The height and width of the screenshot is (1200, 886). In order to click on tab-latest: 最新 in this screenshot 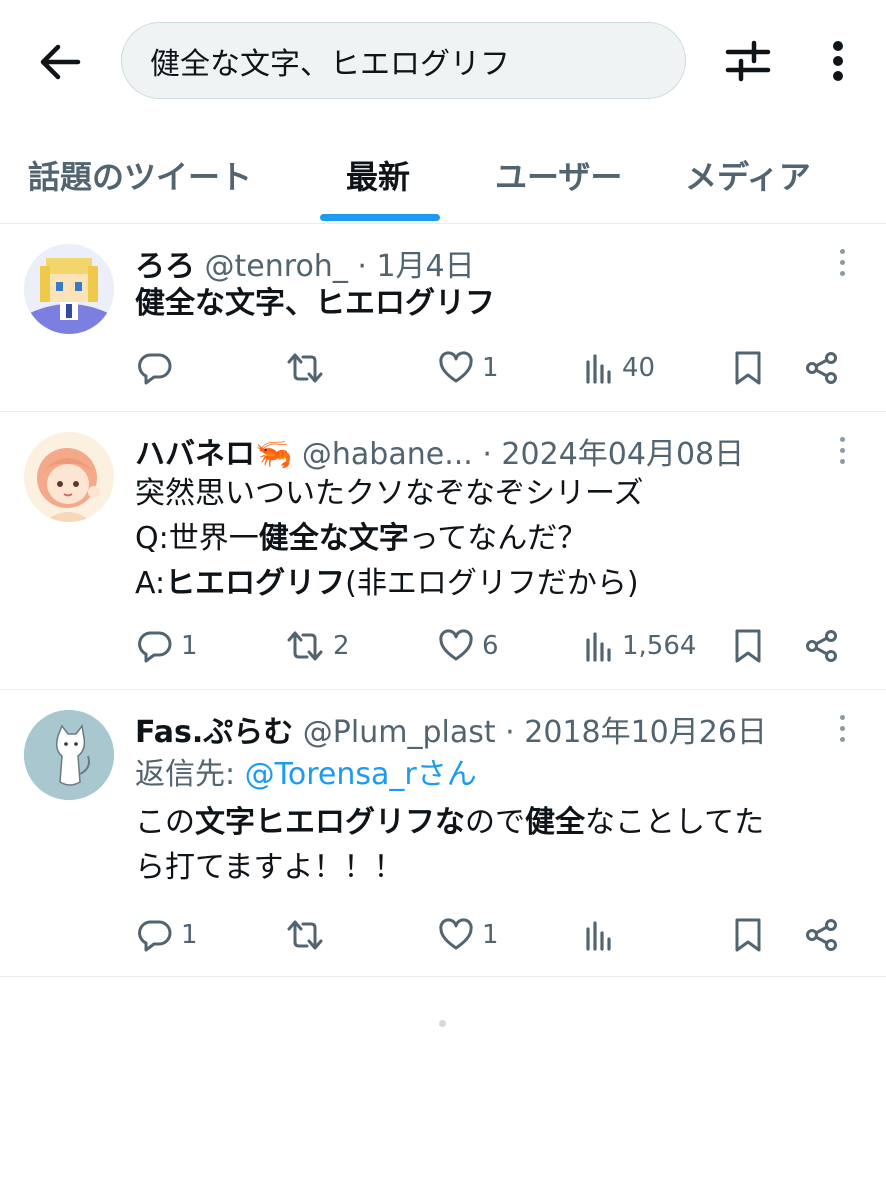, I will do `click(378, 175)`.